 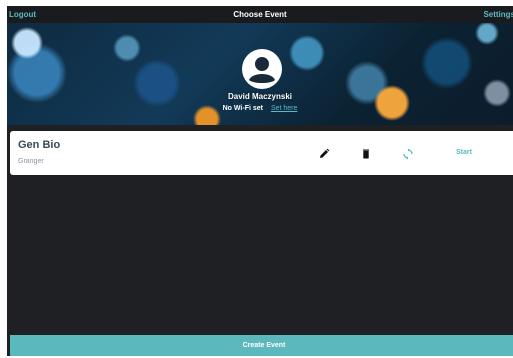 What do you see at coordinates (284, 108) in the screenshot?
I see `set-wifi-link: Set here` at bounding box center [284, 108].